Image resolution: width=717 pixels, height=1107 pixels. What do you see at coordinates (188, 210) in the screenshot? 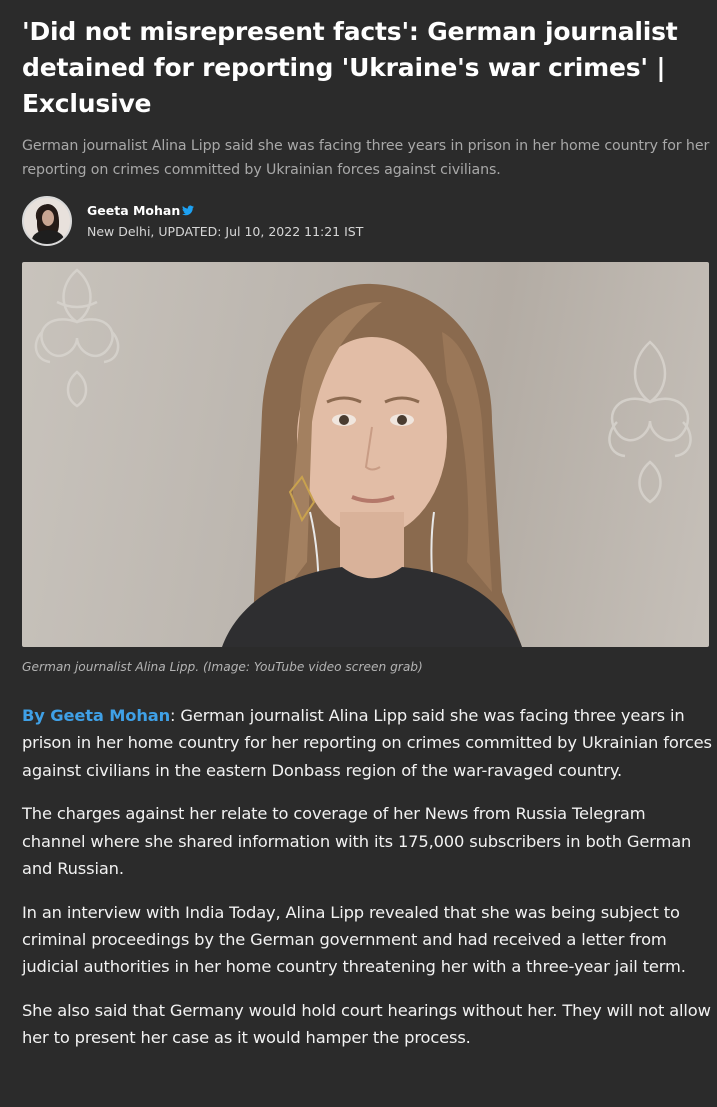
I see `twitter-bird-icon` at bounding box center [188, 210].